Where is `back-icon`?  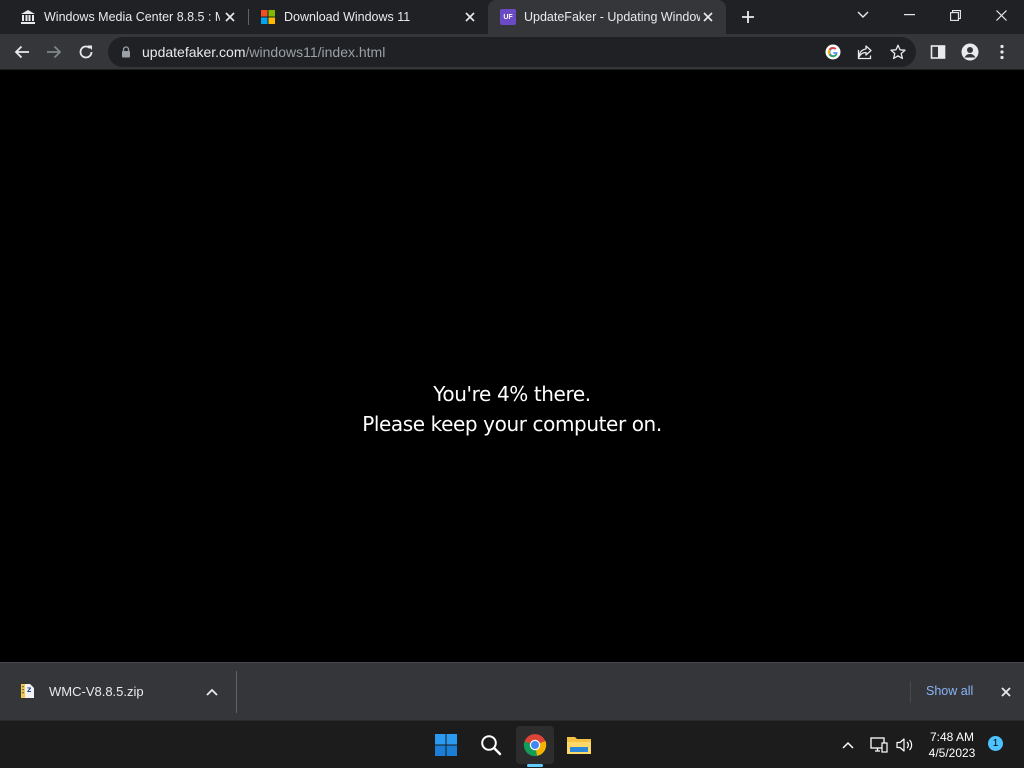
back-icon is located at coordinates (22, 52).